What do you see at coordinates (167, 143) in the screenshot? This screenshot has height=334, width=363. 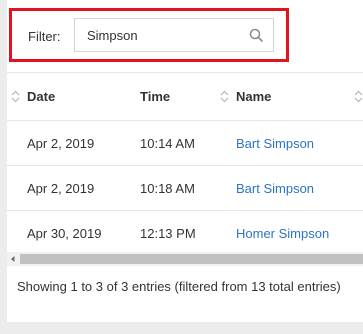 I see `cell-time: 10:14 AM` at bounding box center [167, 143].